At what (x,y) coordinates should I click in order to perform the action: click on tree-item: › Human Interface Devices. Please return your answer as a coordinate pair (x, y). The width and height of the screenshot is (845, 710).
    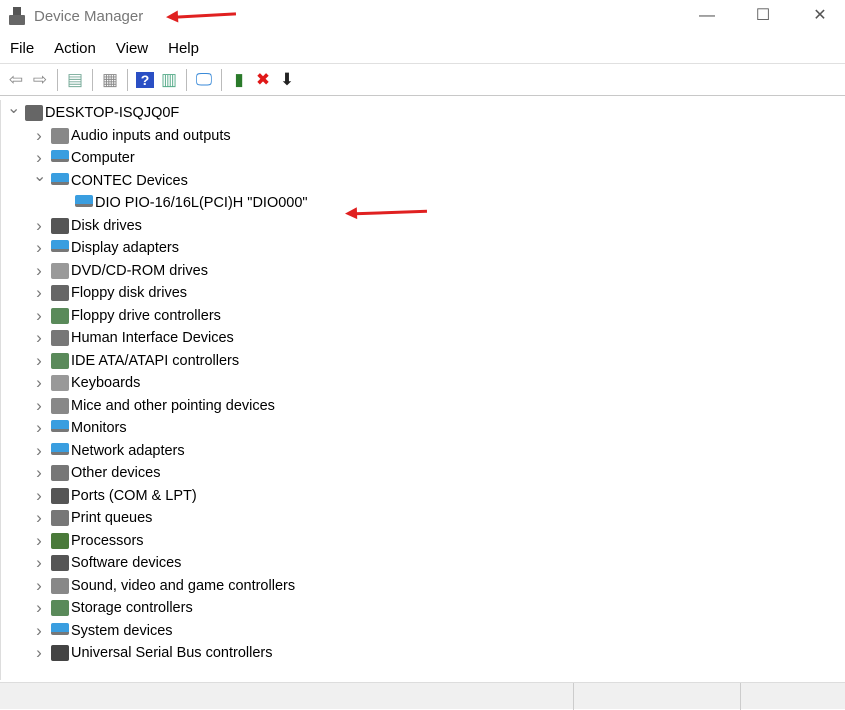
    Looking at the image, I should click on (423, 338).